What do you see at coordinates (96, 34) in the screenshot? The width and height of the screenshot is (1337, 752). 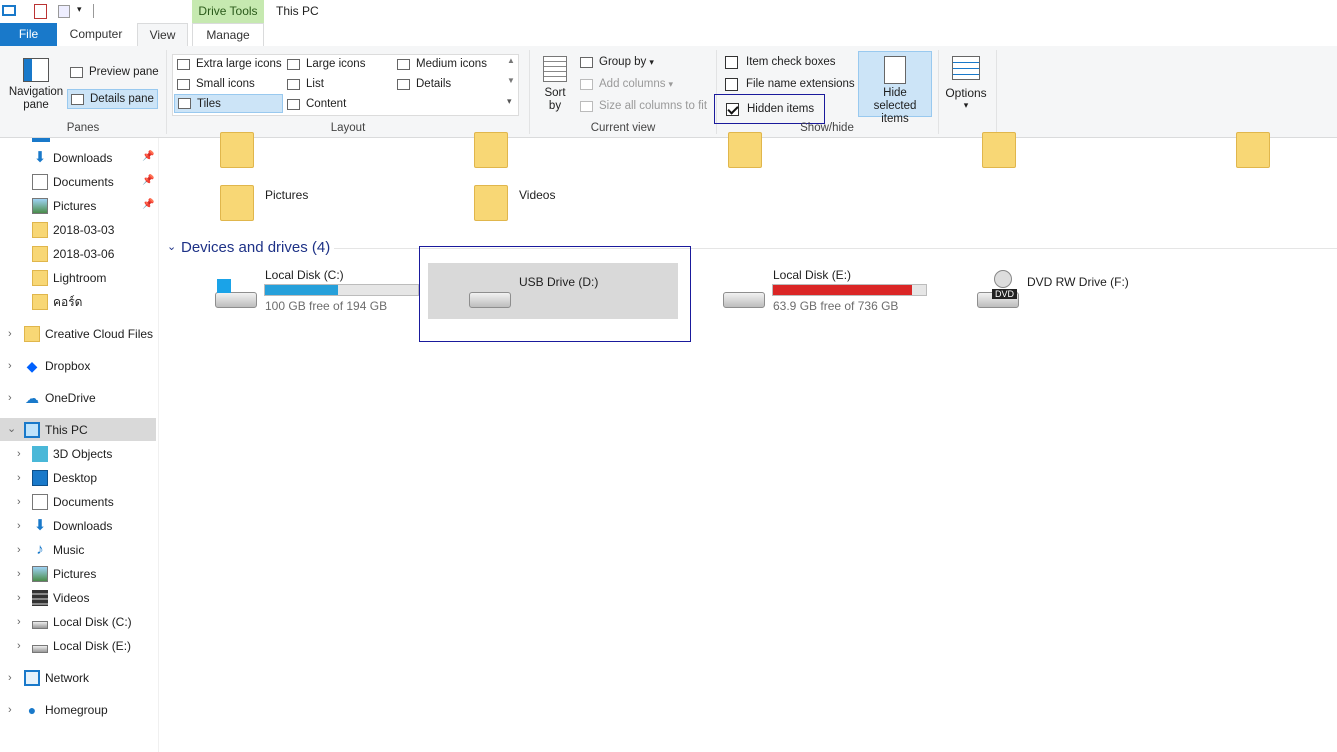 I see `tab-computer: Computer` at bounding box center [96, 34].